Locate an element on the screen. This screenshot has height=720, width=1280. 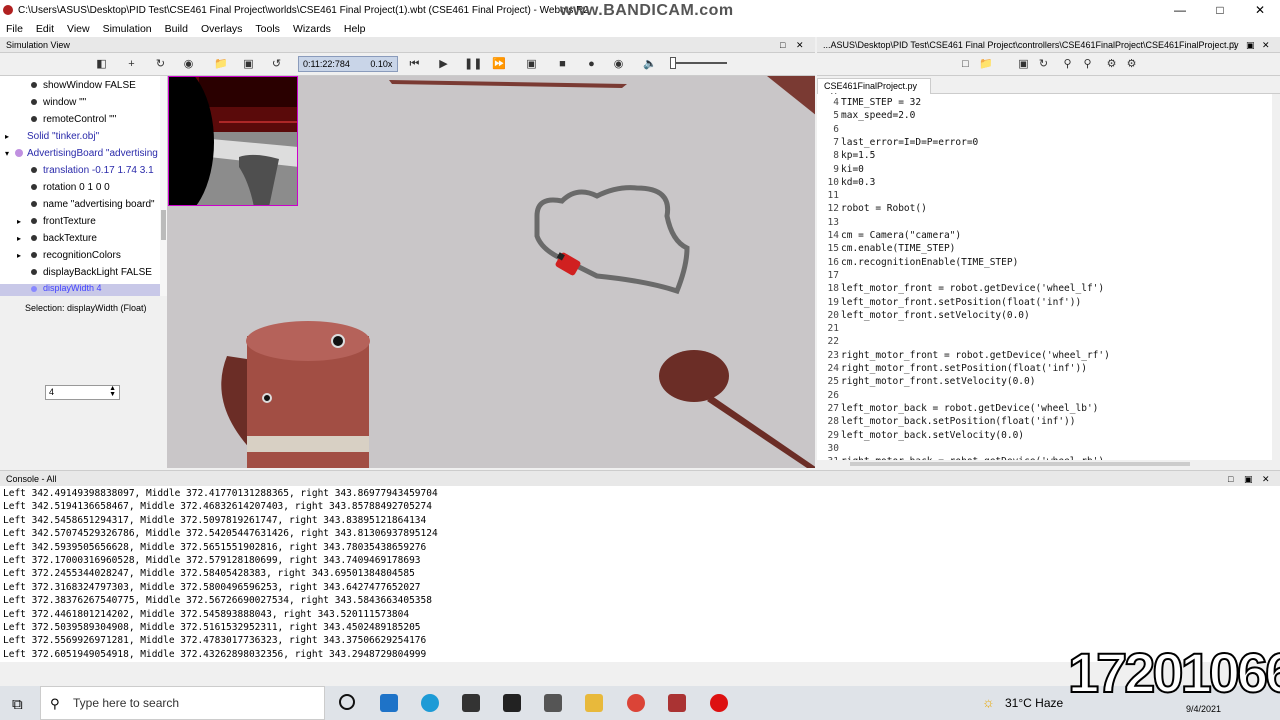
mail-icon is located at coordinates (389, 703).